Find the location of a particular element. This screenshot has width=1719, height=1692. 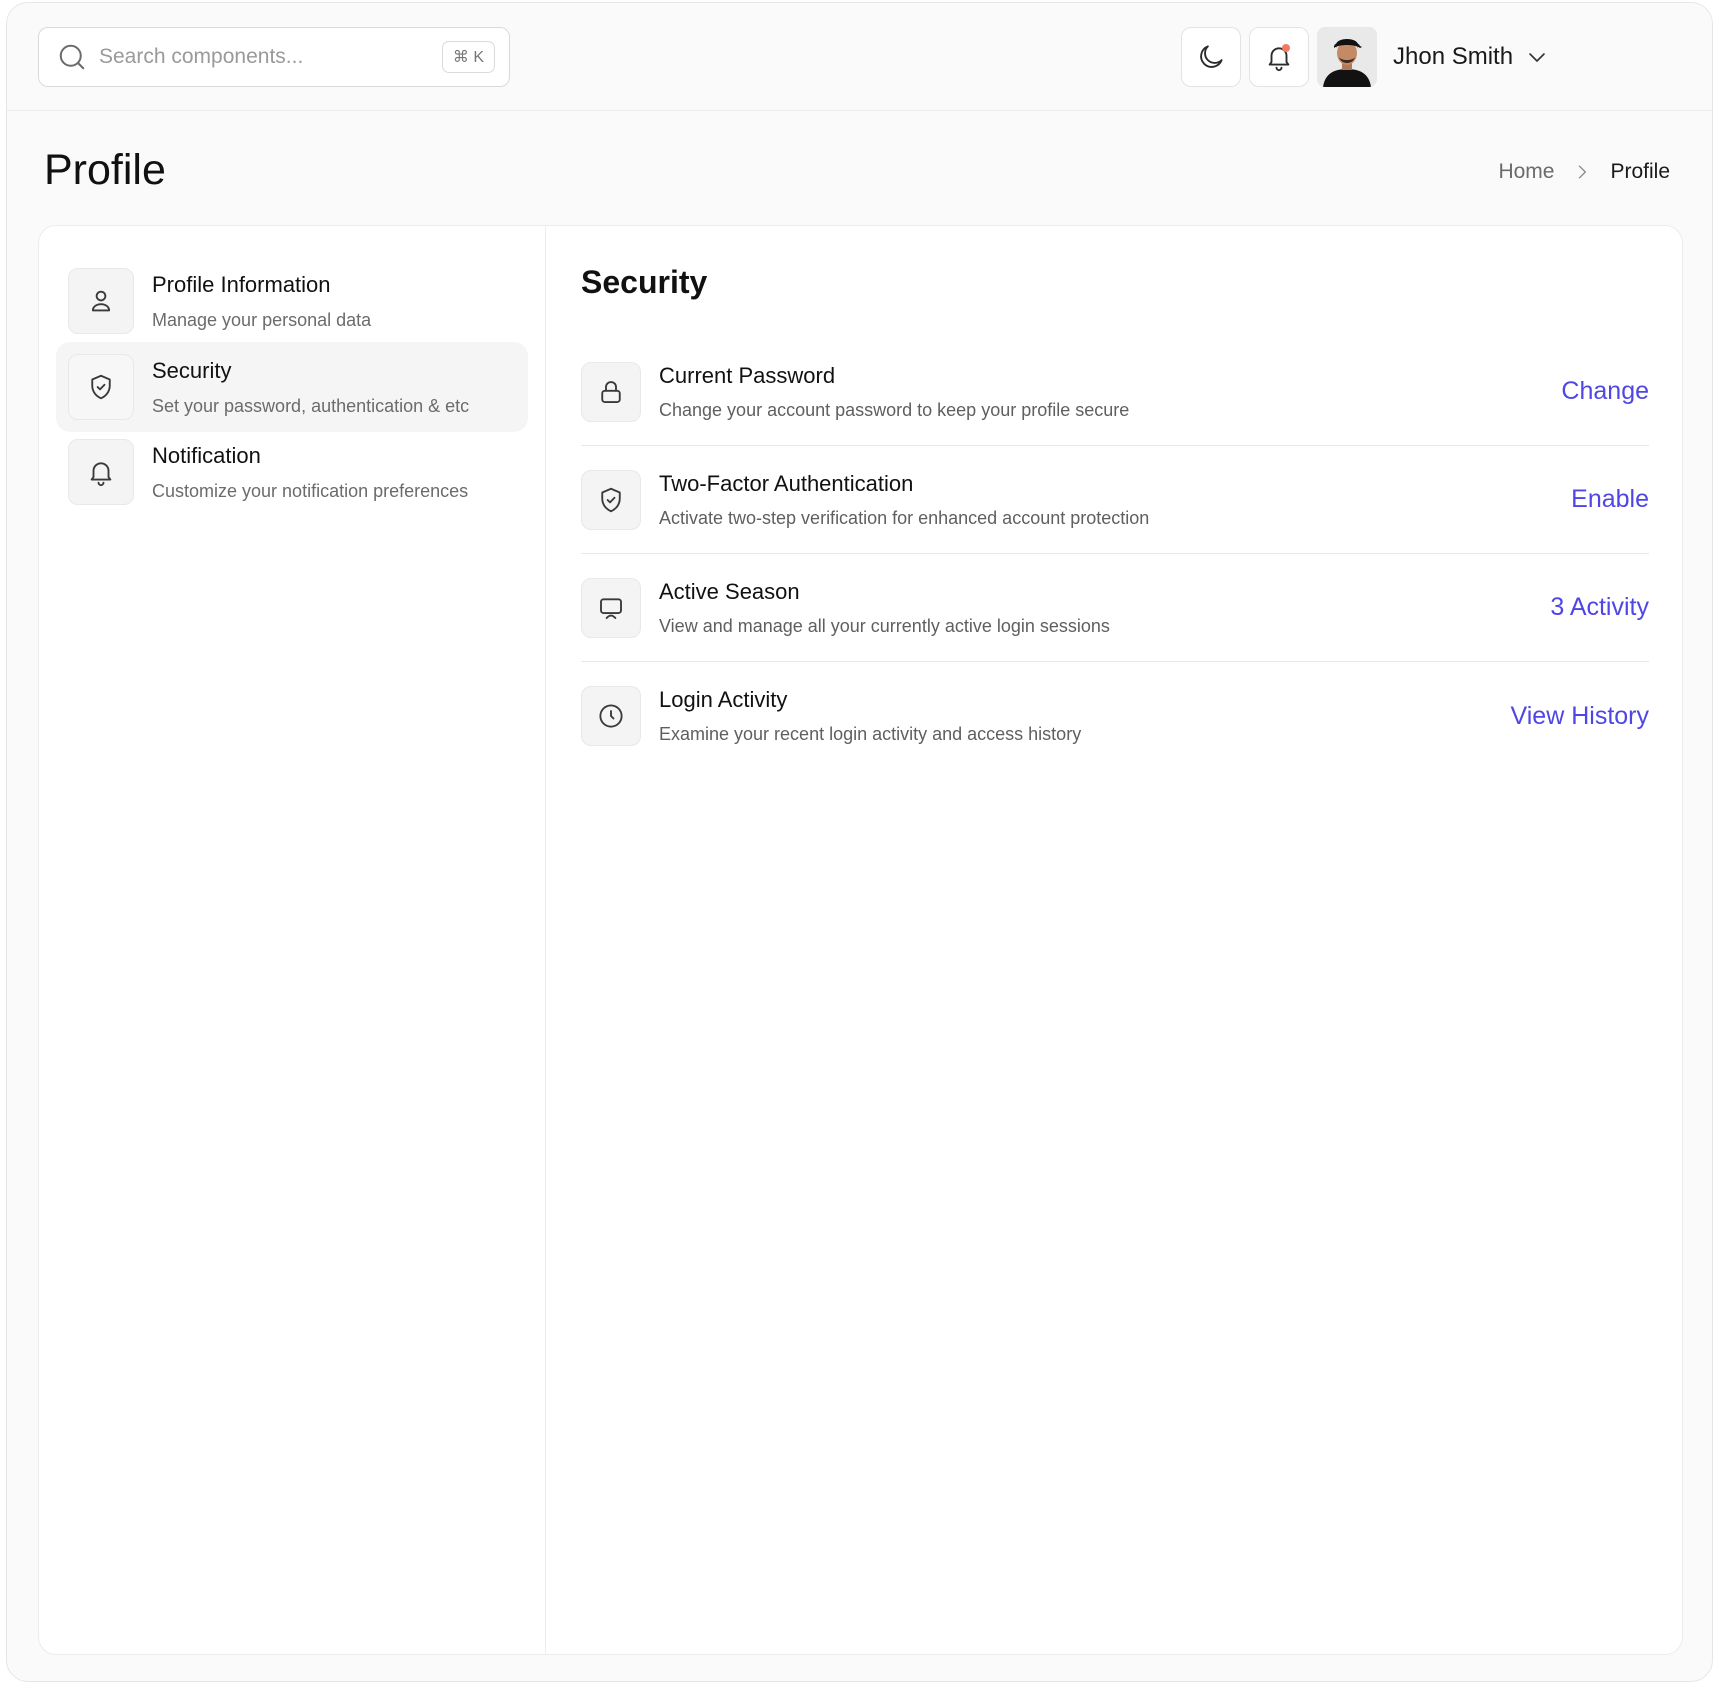

user-menu: Jhon Smith is located at coordinates (1433, 57).